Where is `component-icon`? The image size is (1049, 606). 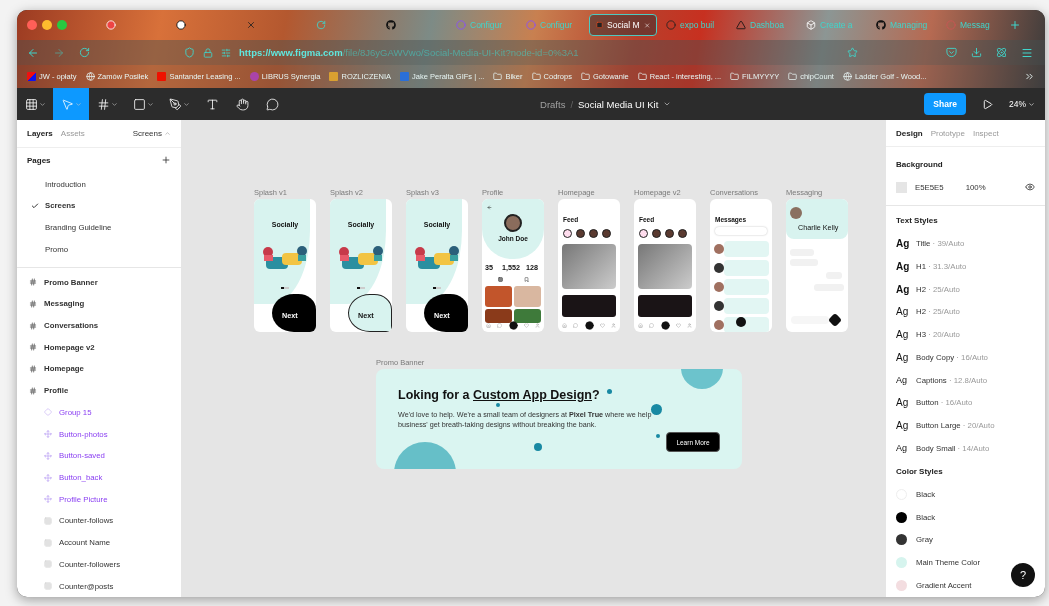 component-icon is located at coordinates (48, 455).